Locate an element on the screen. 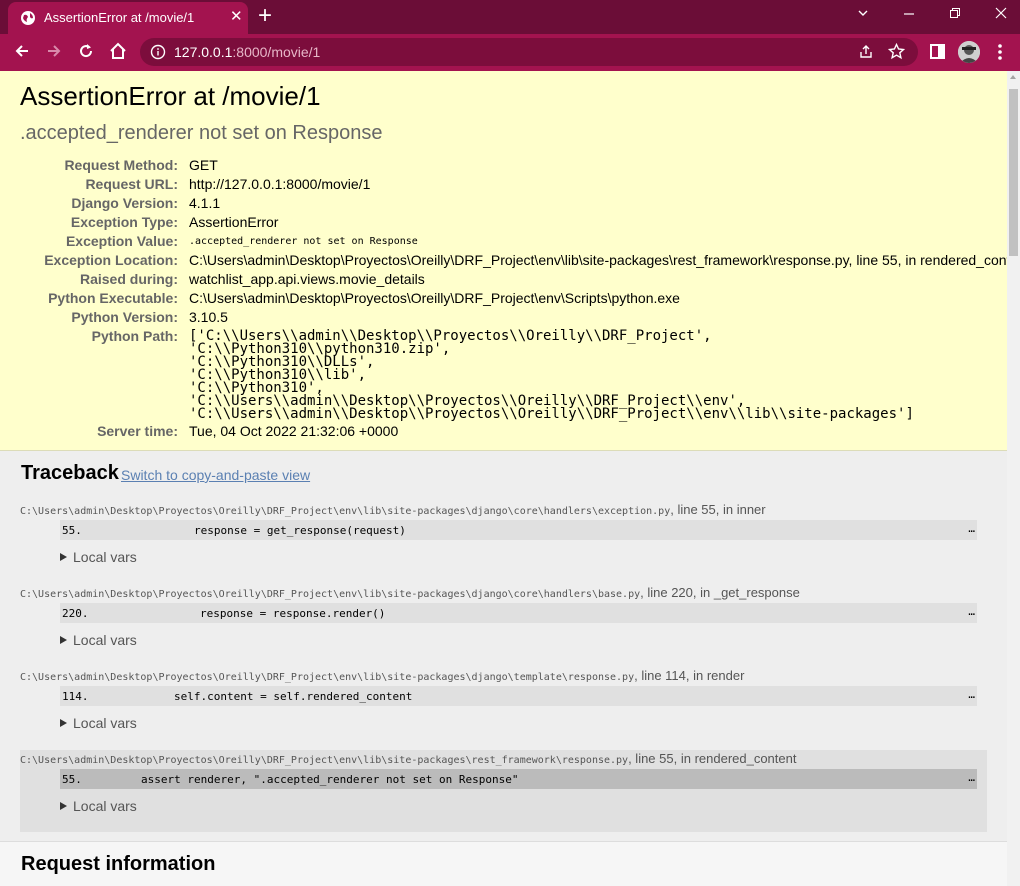  close-tab-icon: ✕ is located at coordinates (236, 17).